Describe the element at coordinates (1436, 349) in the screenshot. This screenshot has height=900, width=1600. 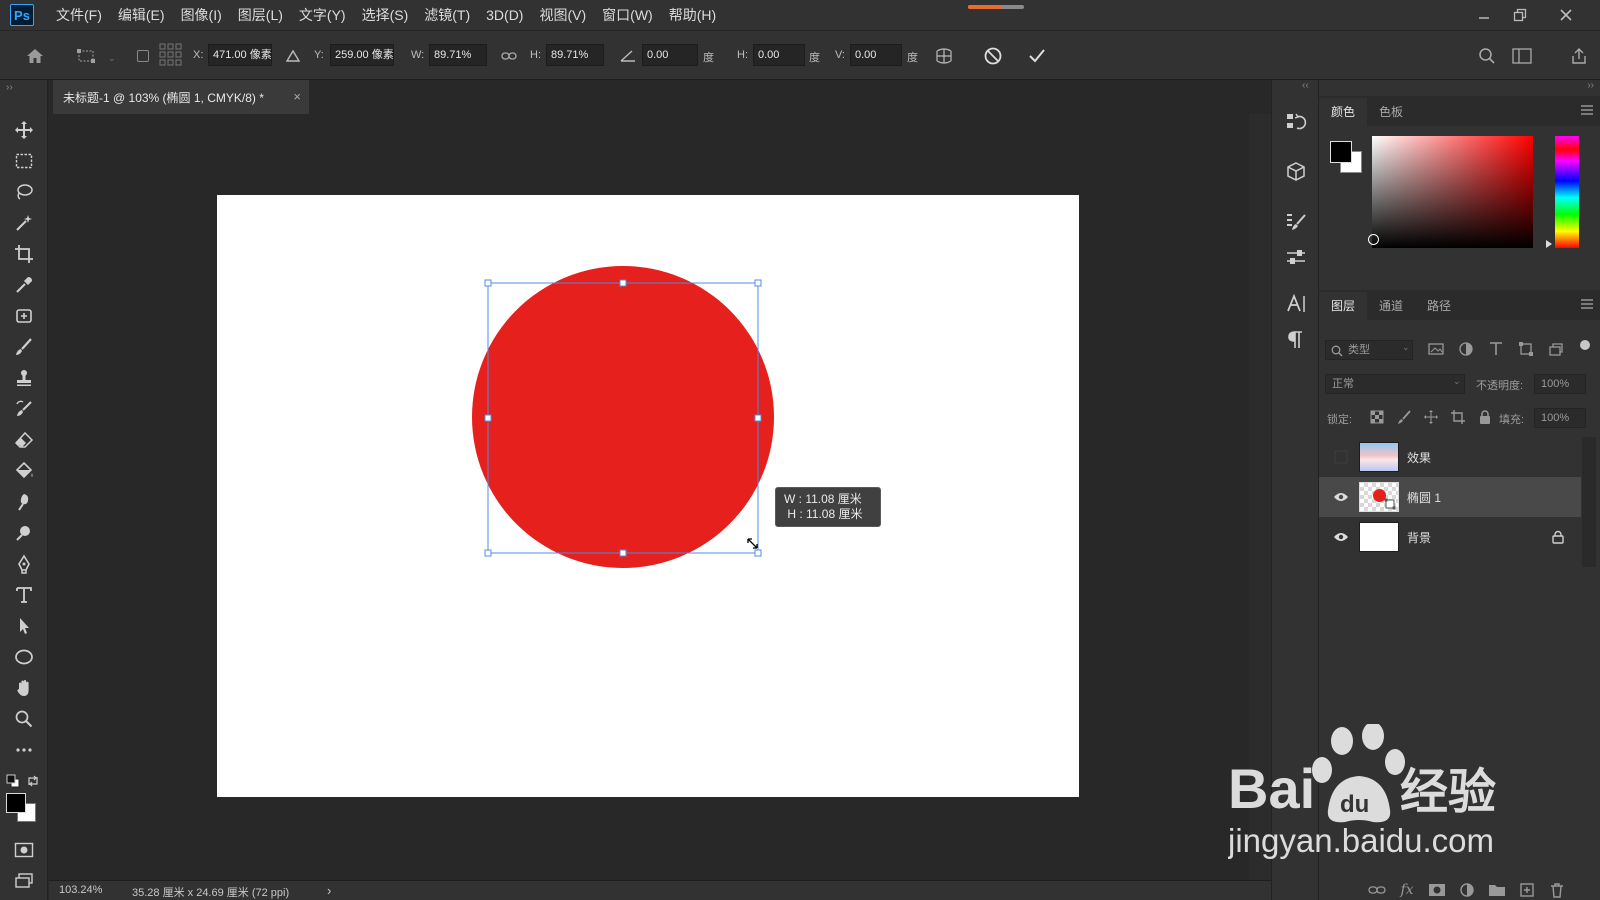
I see `filter-pixel-icon` at that location.